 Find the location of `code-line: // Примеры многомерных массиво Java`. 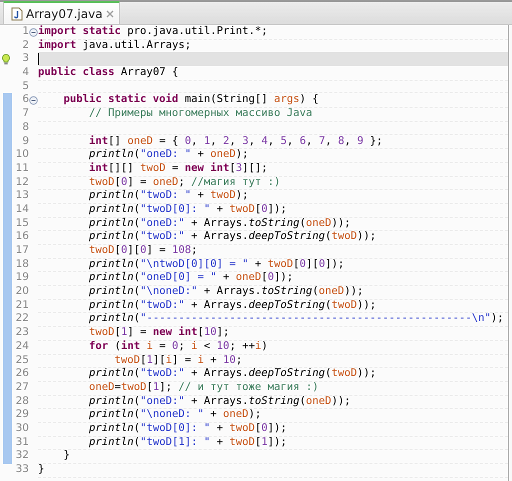

code-line: // Примеры многомерных массиво Java is located at coordinates (200, 114).